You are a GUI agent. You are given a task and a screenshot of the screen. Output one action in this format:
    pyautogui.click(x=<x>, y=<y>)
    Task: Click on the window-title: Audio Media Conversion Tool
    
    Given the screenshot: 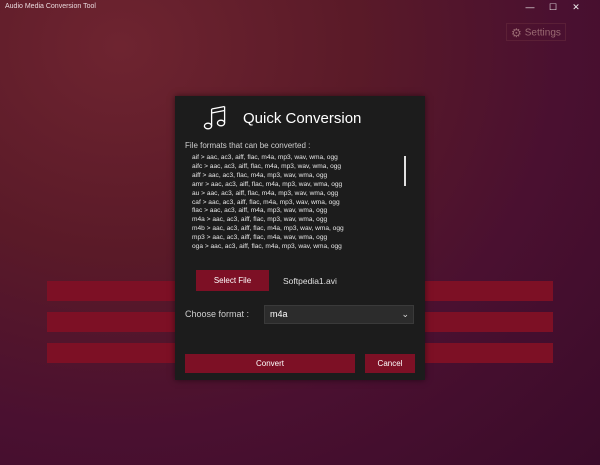 What is the action you would take?
    pyautogui.click(x=50, y=6)
    